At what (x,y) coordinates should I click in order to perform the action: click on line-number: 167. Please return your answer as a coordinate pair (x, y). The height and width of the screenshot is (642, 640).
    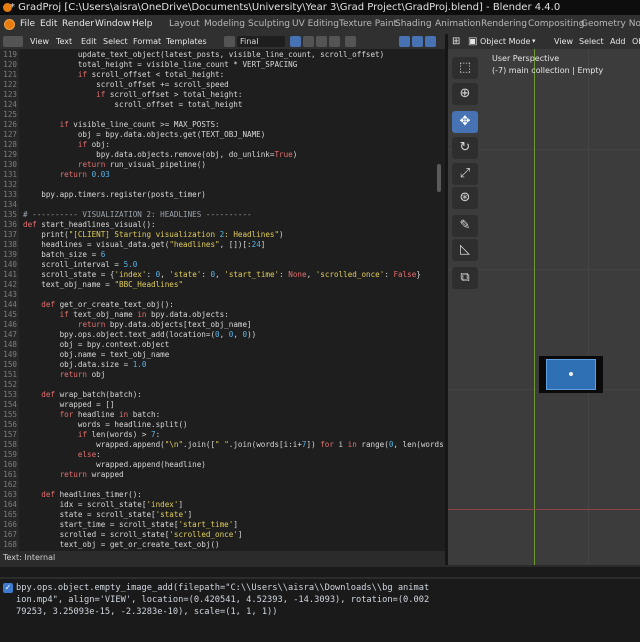
    Looking at the image, I should click on (10, 534).